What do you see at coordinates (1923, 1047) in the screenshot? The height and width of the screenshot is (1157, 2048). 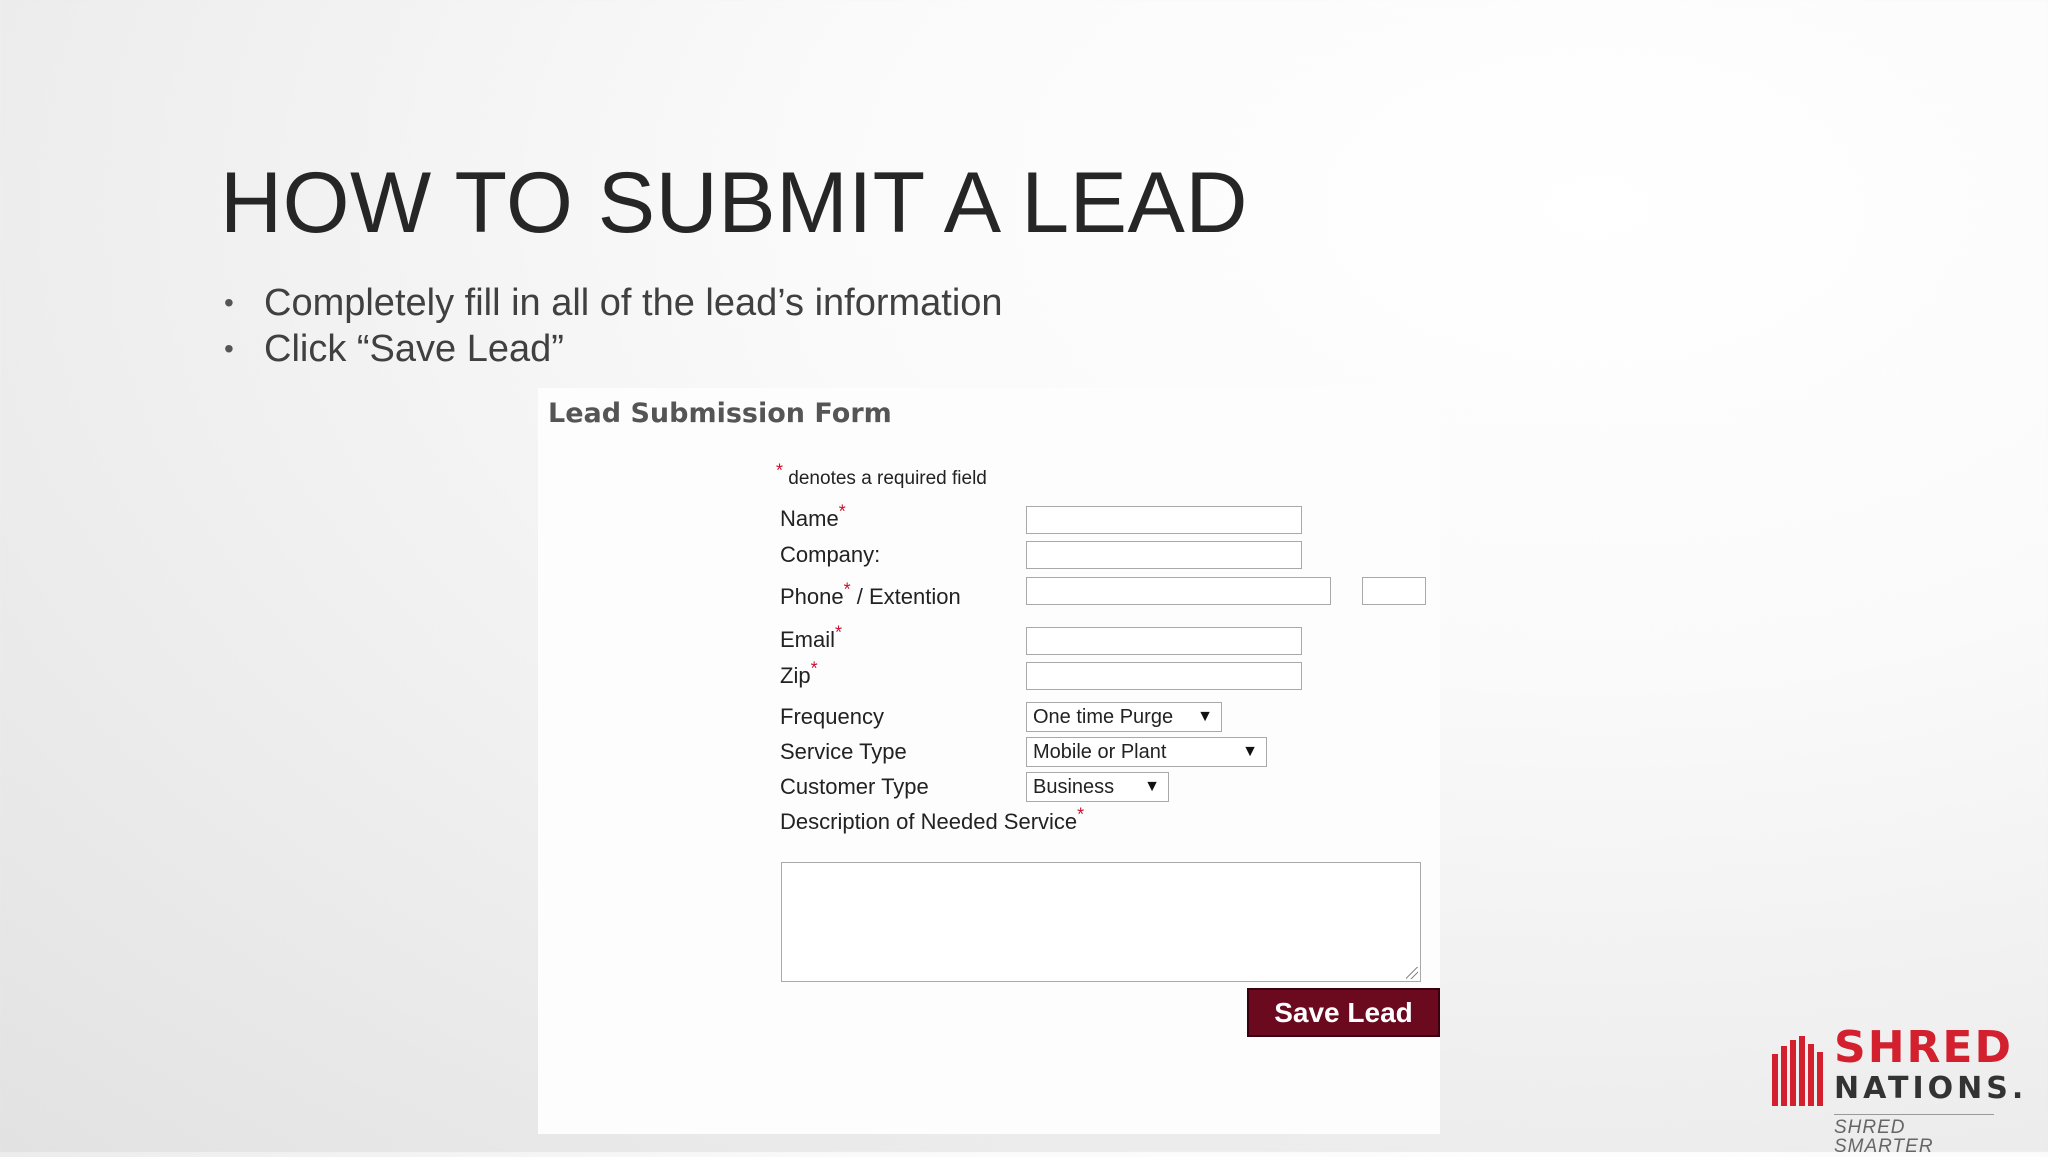 I see `logo-wordmark-shred: SHRED` at bounding box center [1923, 1047].